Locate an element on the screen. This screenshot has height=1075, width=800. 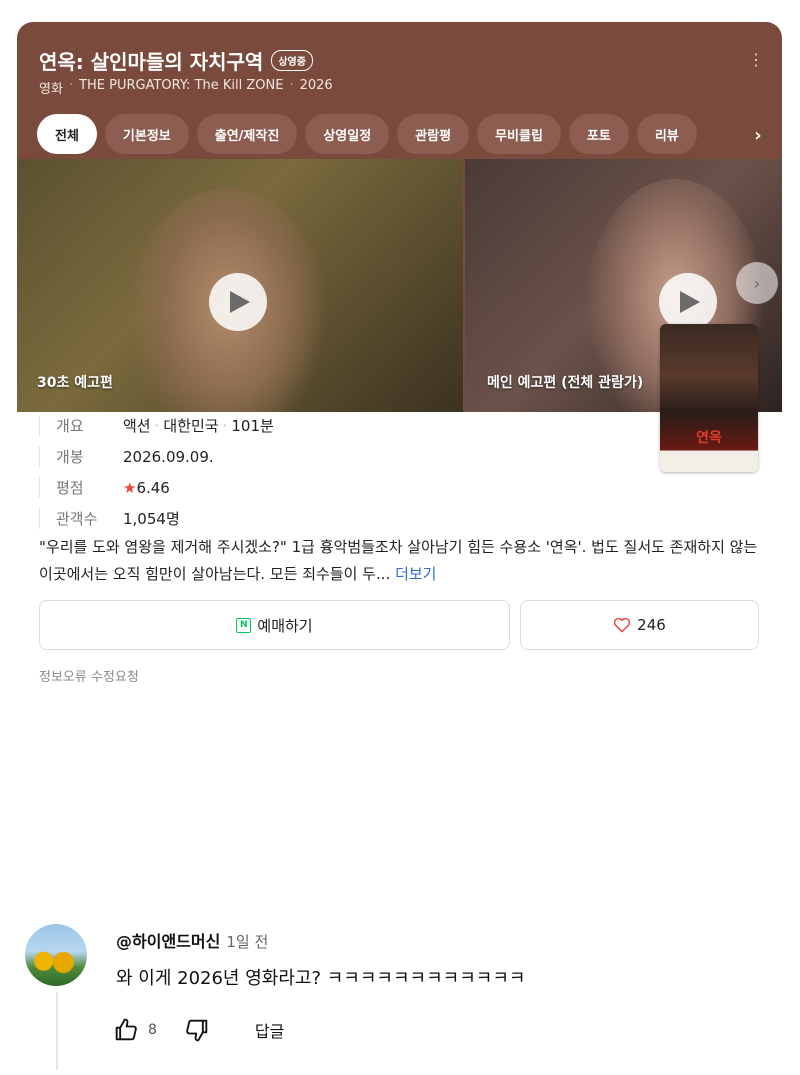
release-date: 2026.09.09. is located at coordinates (168, 456).